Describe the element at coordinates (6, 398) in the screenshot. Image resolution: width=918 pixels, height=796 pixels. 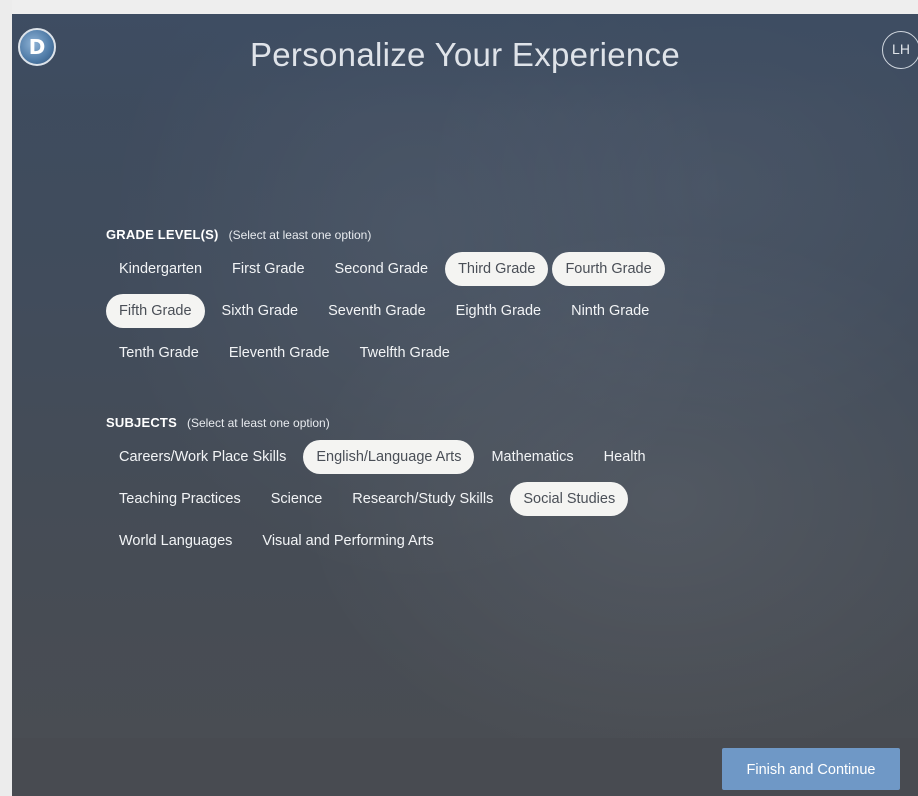
I see `photo-margin-left` at that location.